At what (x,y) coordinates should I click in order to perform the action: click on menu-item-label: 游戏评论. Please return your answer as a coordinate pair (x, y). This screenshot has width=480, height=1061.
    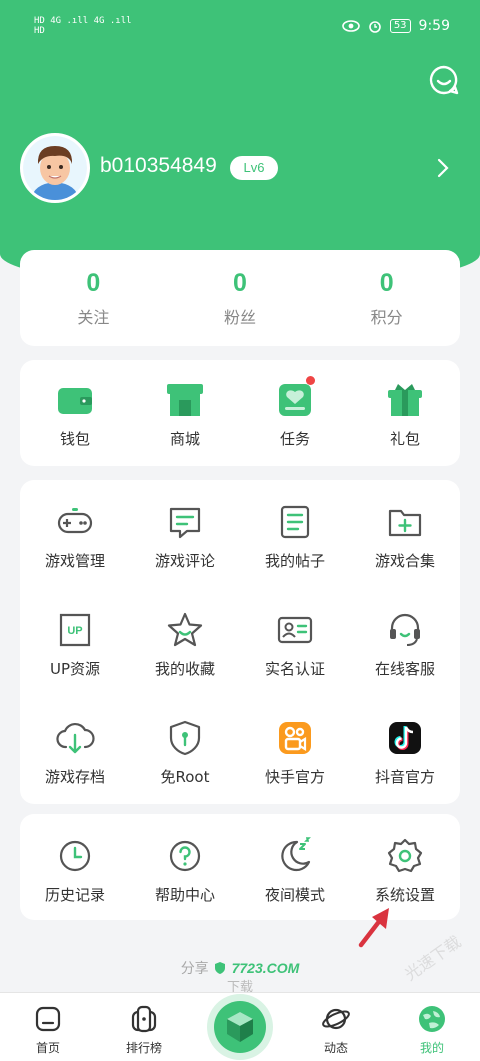
    Looking at the image, I should click on (184, 561).